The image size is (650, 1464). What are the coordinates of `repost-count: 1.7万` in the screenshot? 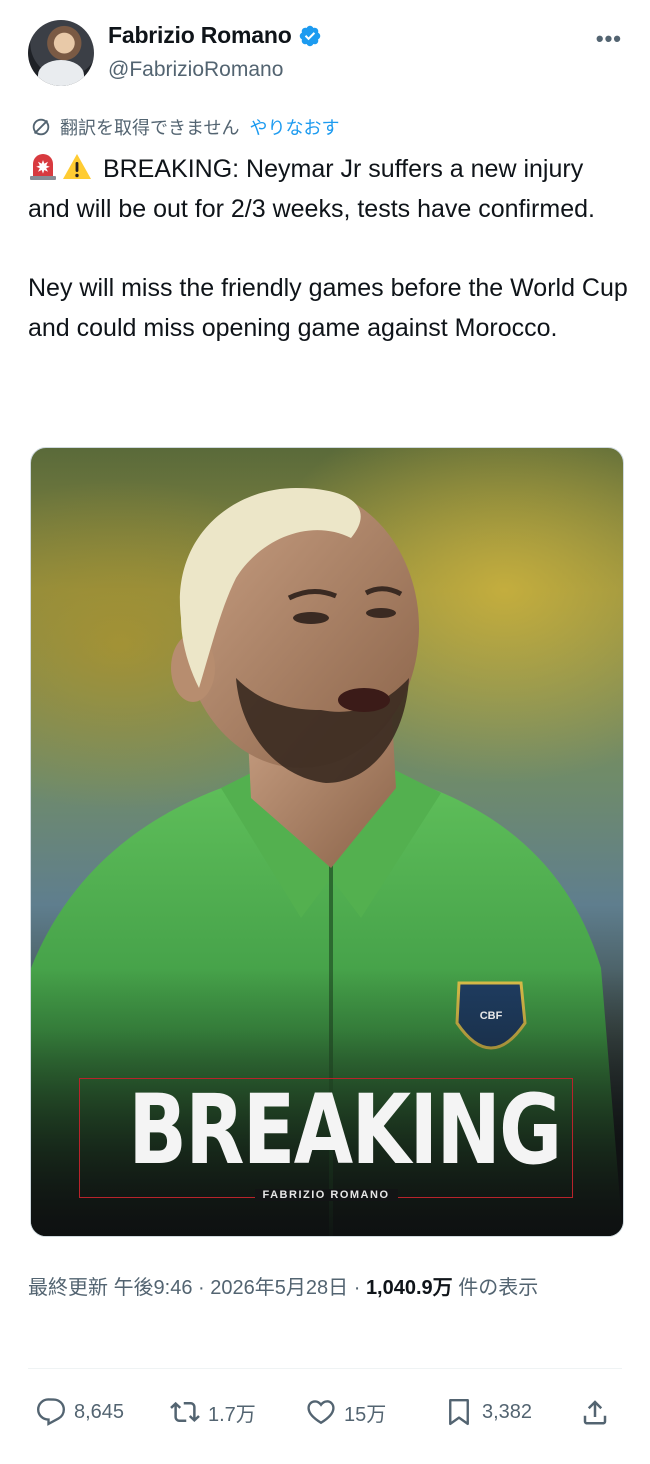 It's located at (232, 1414).